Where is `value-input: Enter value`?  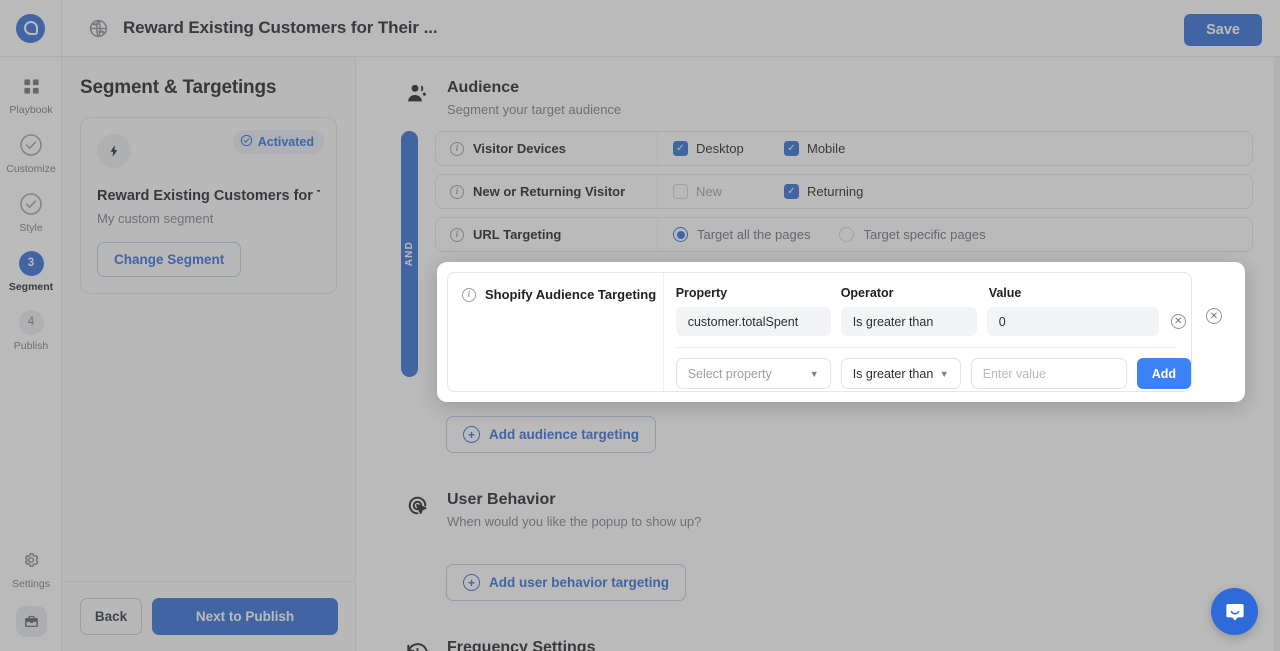
value-input: Enter value is located at coordinates (1048, 373).